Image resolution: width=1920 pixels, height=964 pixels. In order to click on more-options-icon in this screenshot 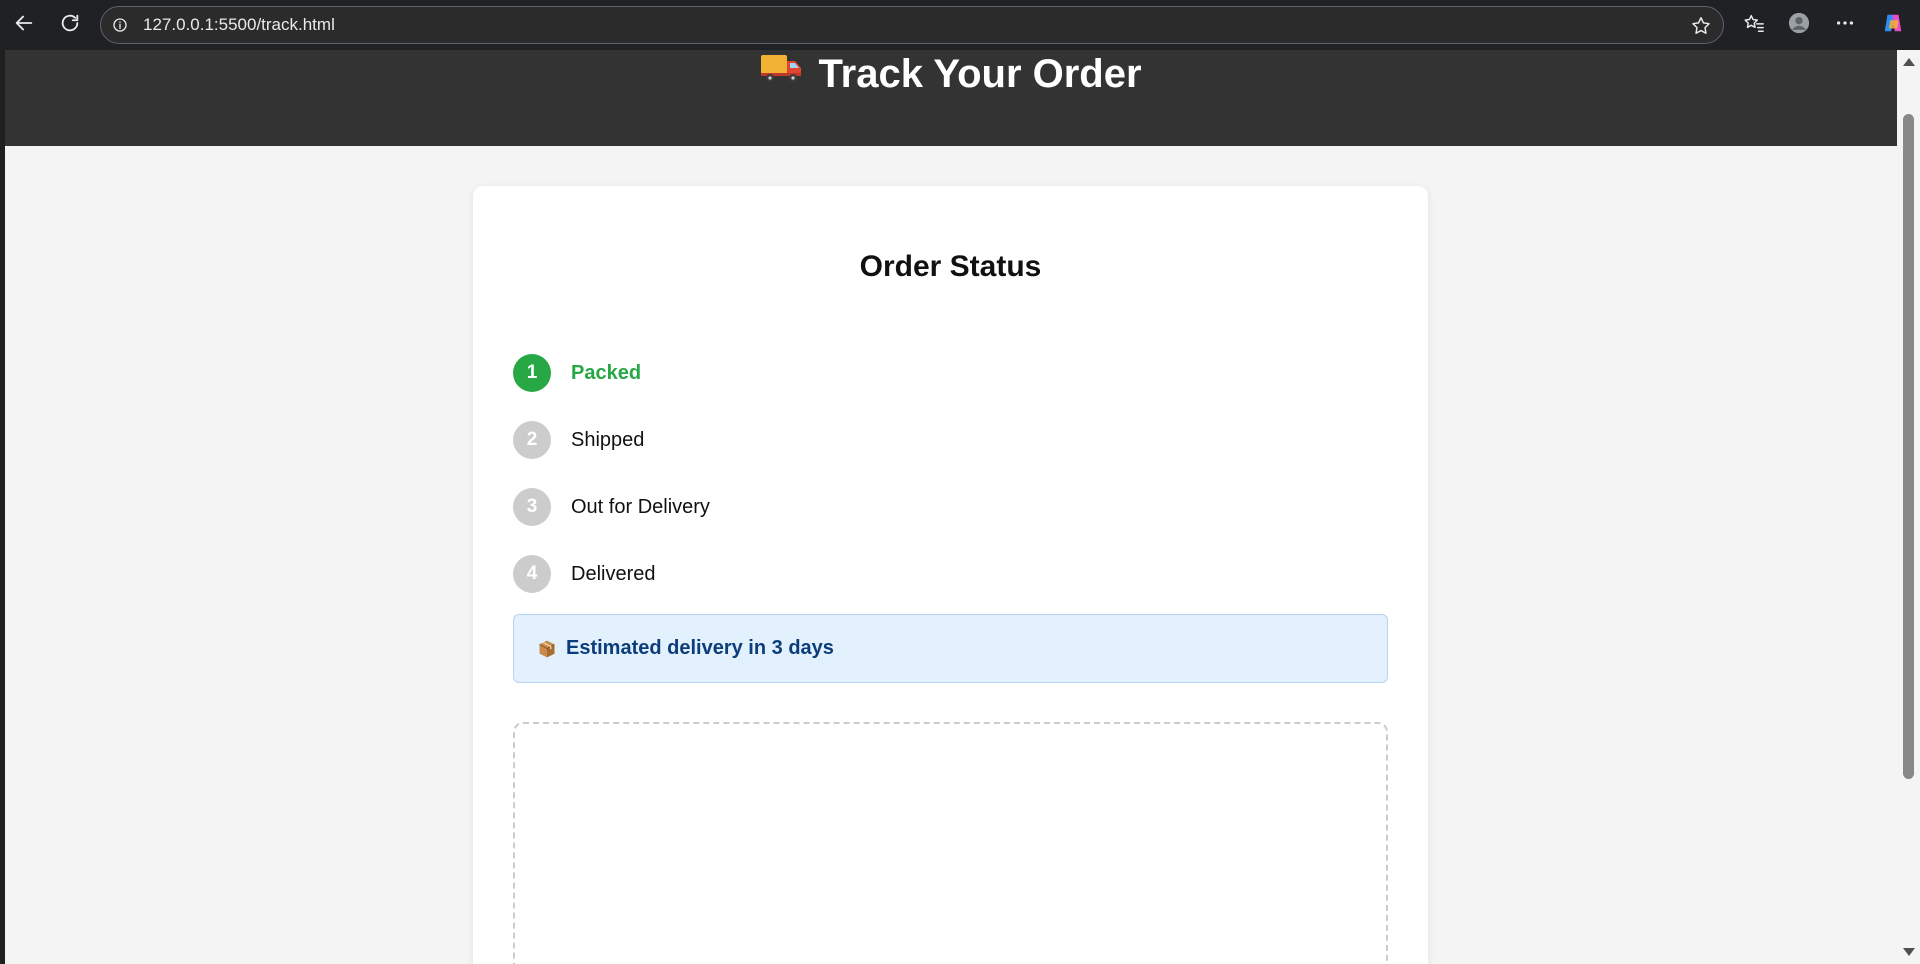, I will do `click(1845, 25)`.